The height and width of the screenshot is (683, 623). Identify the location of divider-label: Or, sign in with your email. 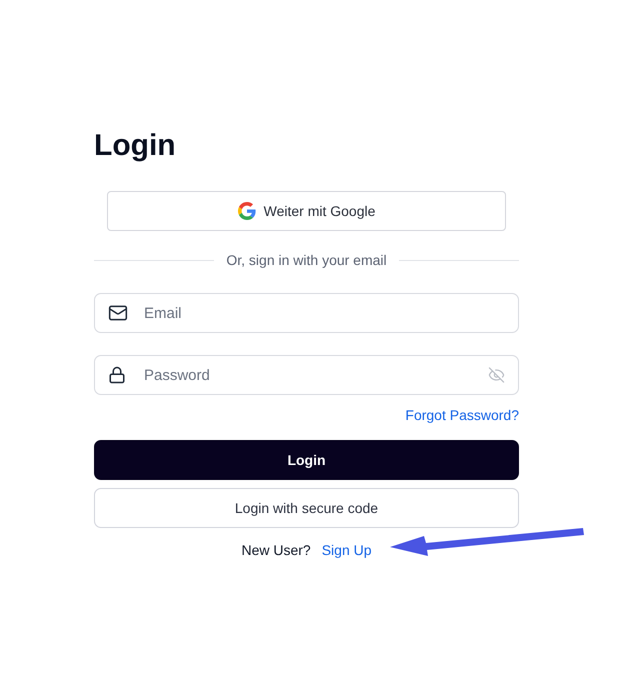
(306, 260).